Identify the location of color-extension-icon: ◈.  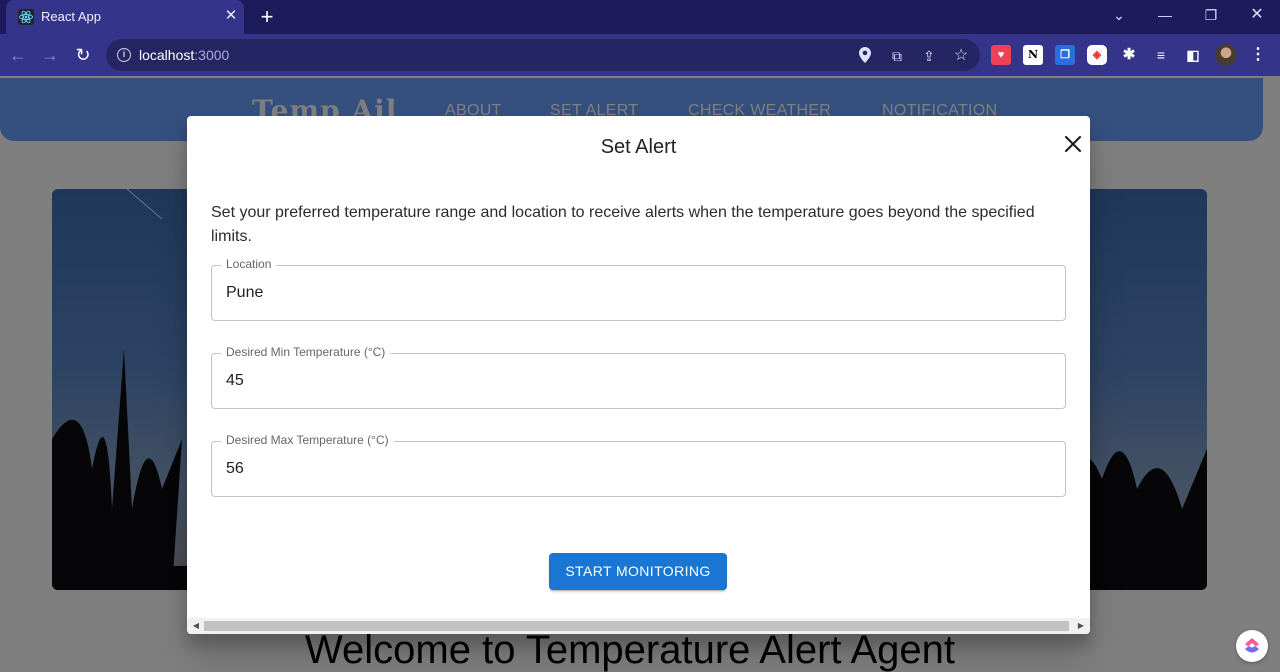
(1097, 55).